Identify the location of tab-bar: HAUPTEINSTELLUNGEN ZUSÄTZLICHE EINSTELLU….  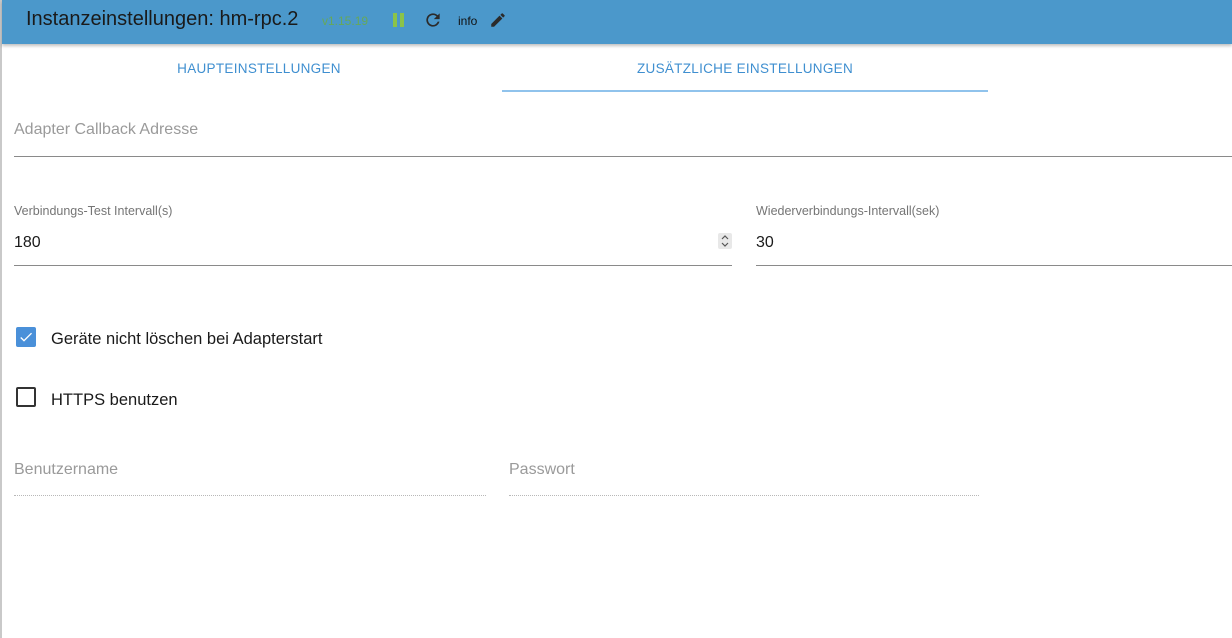
(617, 68).